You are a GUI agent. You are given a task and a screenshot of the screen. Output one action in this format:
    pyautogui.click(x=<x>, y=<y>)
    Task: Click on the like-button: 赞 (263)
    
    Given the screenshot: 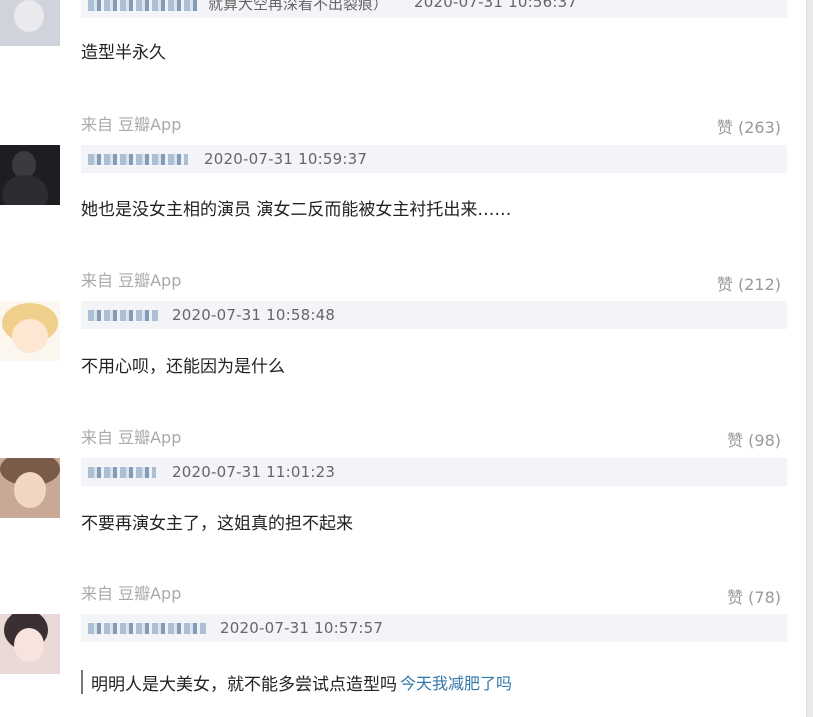 What is the action you would take?
    pyautogui.click(x=749, y=126)
    